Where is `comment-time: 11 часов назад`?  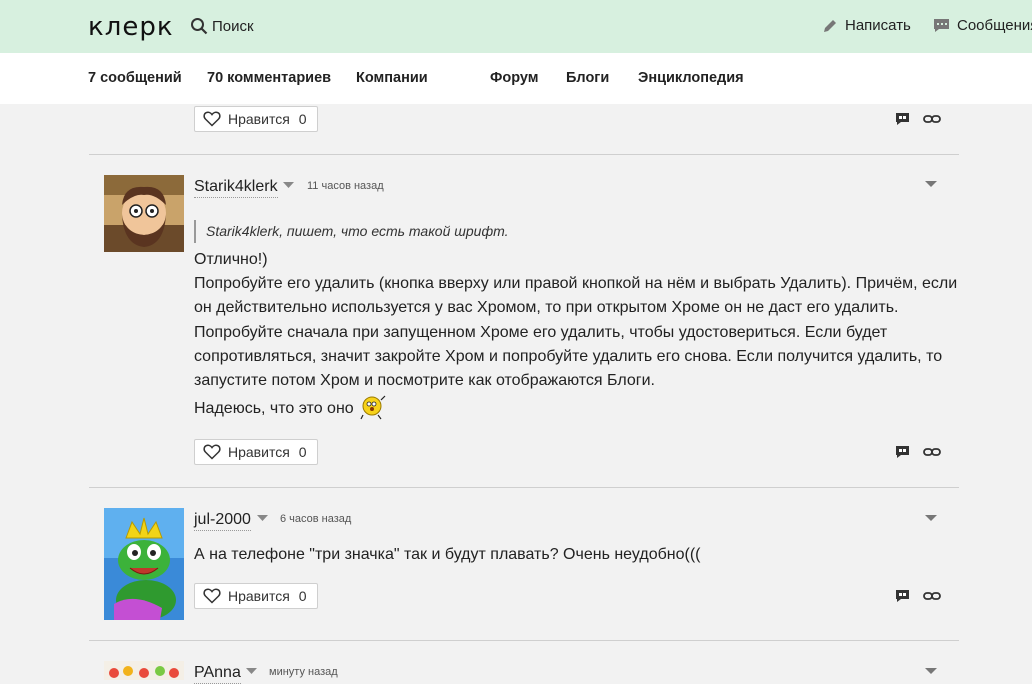 comment-time: 11 часов назад is located at coordinates (345, 186).